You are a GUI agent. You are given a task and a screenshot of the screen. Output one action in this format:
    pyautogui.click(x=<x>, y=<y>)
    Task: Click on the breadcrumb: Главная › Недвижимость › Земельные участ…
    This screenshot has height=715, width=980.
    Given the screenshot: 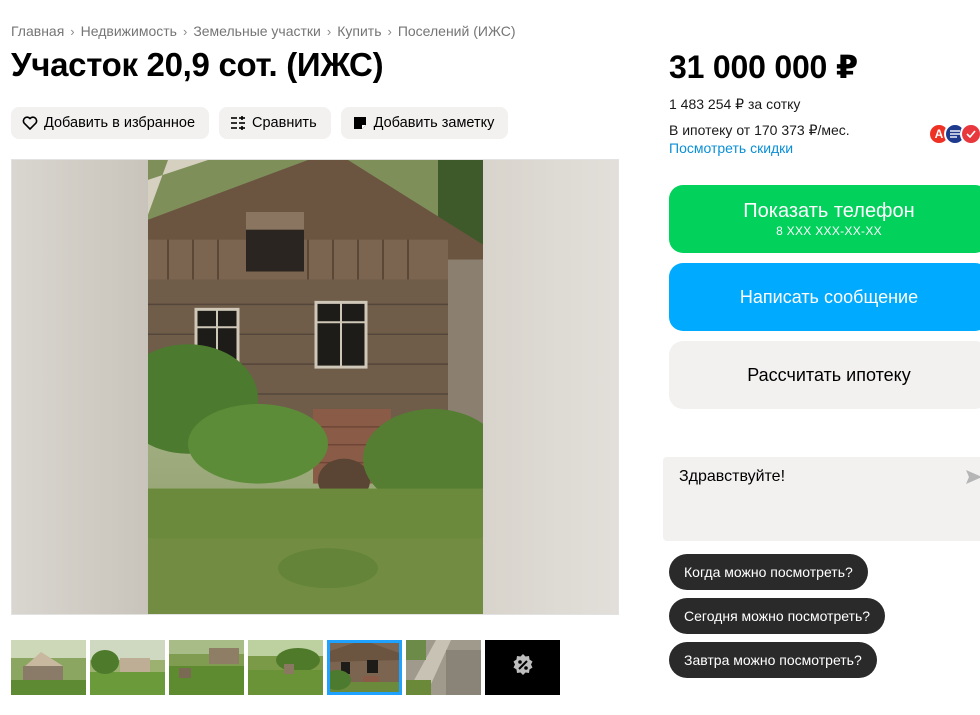 What is the action you would take?
    pyautogui.click(x=263, y=31)
    